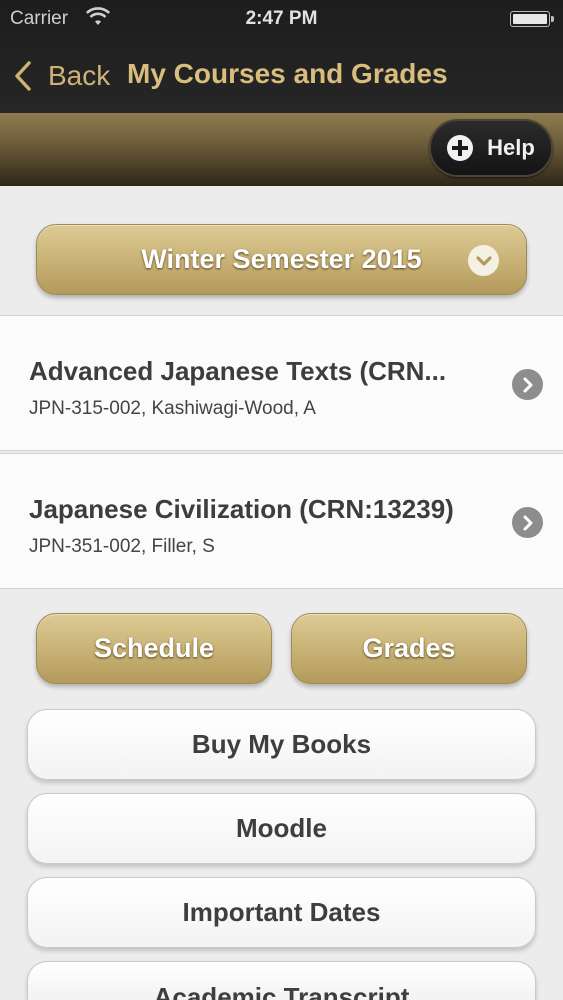 The width and height of the screenshot is (563, 1000). What do you see at coordinates (23, 76) in the screenshot?
I see `chevron-left-icon` at bounding box center [23, 76].